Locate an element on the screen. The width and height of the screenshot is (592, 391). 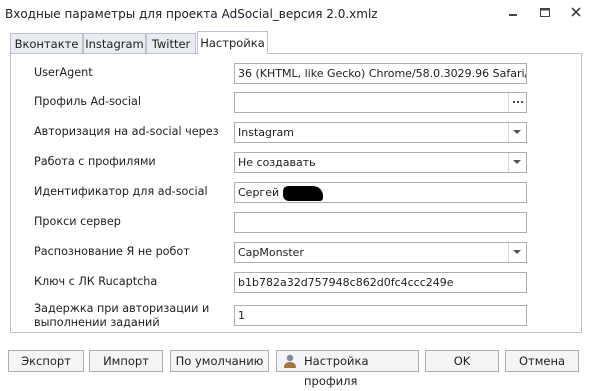
profile-settings-label: Настройка профиля is located at coordinates (336, 371).